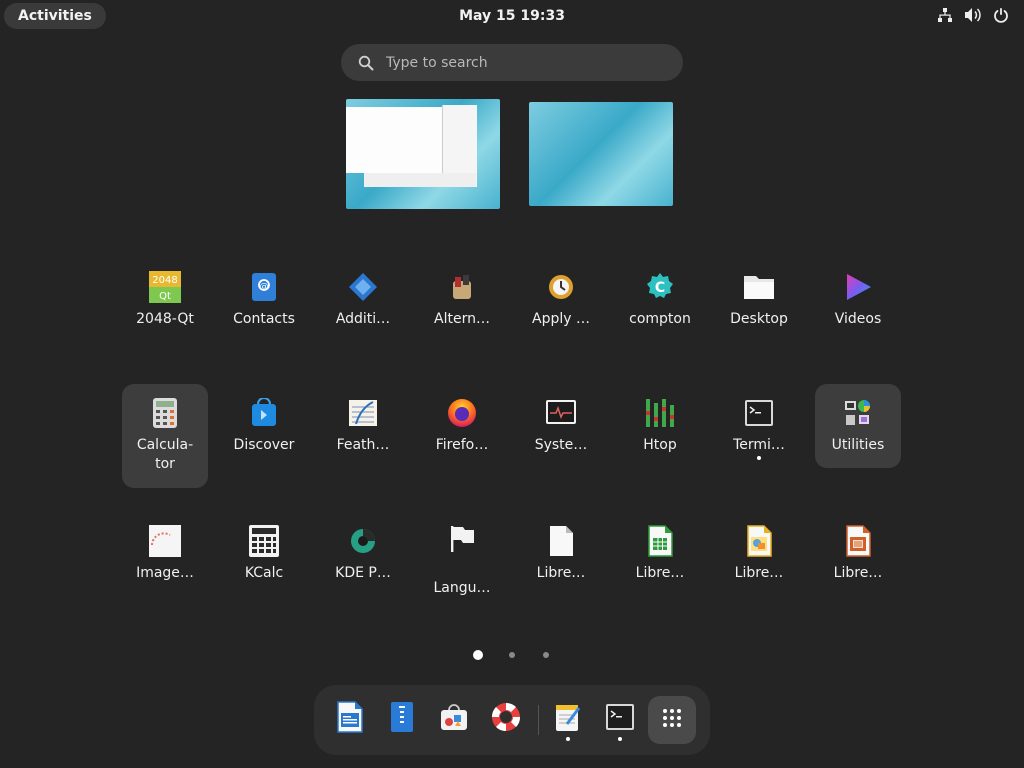 Image resolution: width=1024 pixels, height=768 pixels. I want to click on app-tile: KCalc, so click(264, 554).